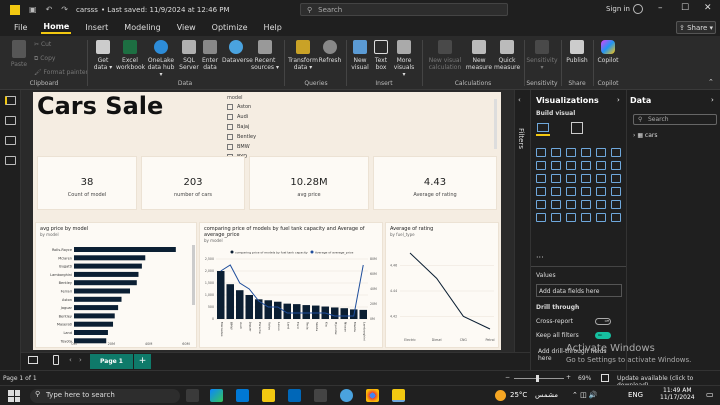  I want to click on text-box-button: Text box, so click(381, 55).